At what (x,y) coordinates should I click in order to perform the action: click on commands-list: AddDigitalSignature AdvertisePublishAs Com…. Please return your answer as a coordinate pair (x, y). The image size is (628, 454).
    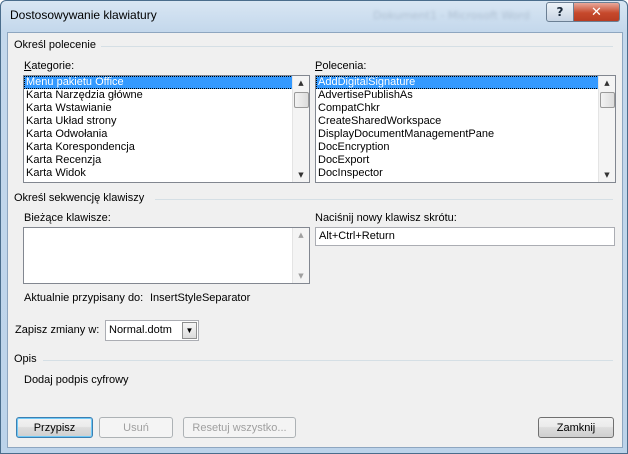
    Looking at the image, I should click on (465, 129).